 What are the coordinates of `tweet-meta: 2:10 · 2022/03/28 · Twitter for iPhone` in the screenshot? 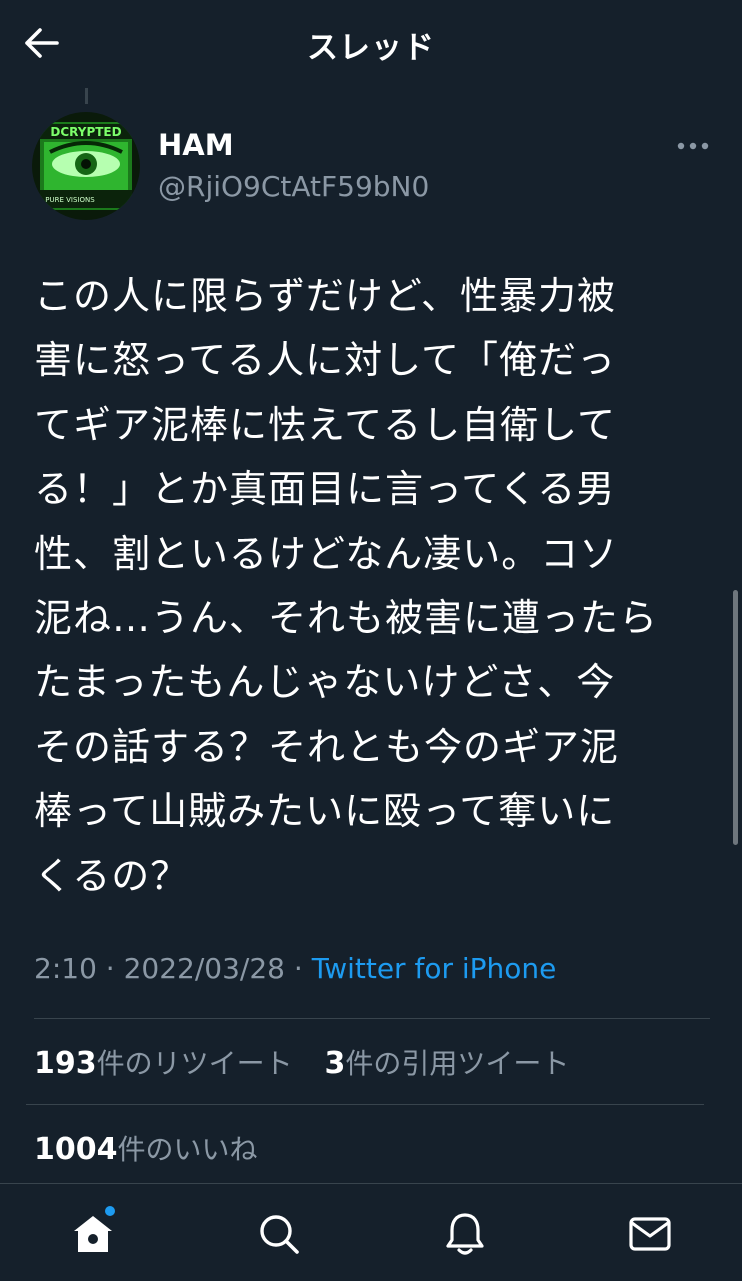 It's located at (295, 968).